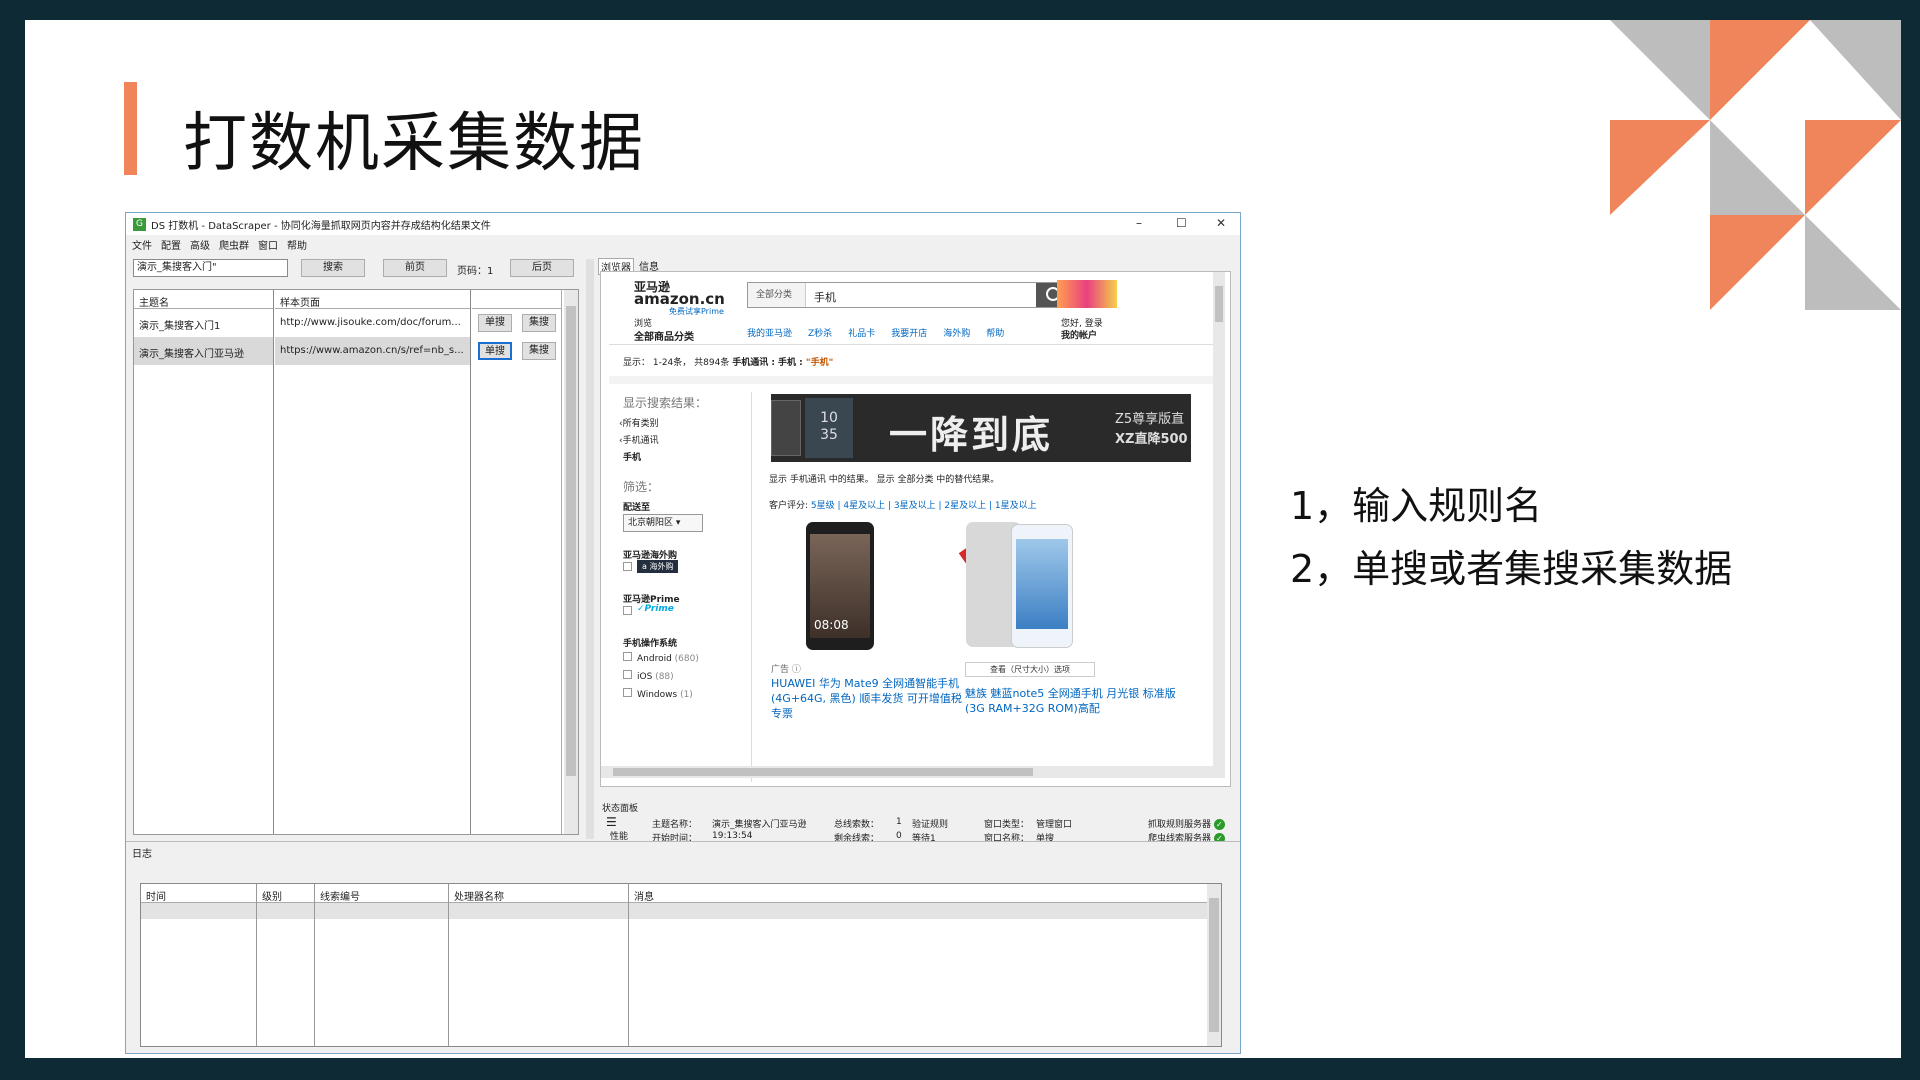 This screenshot has width=1920, height=1080. Describe the element at coordinates (829, 418) in the screenshot. I see `banner-date: 10` at that location.